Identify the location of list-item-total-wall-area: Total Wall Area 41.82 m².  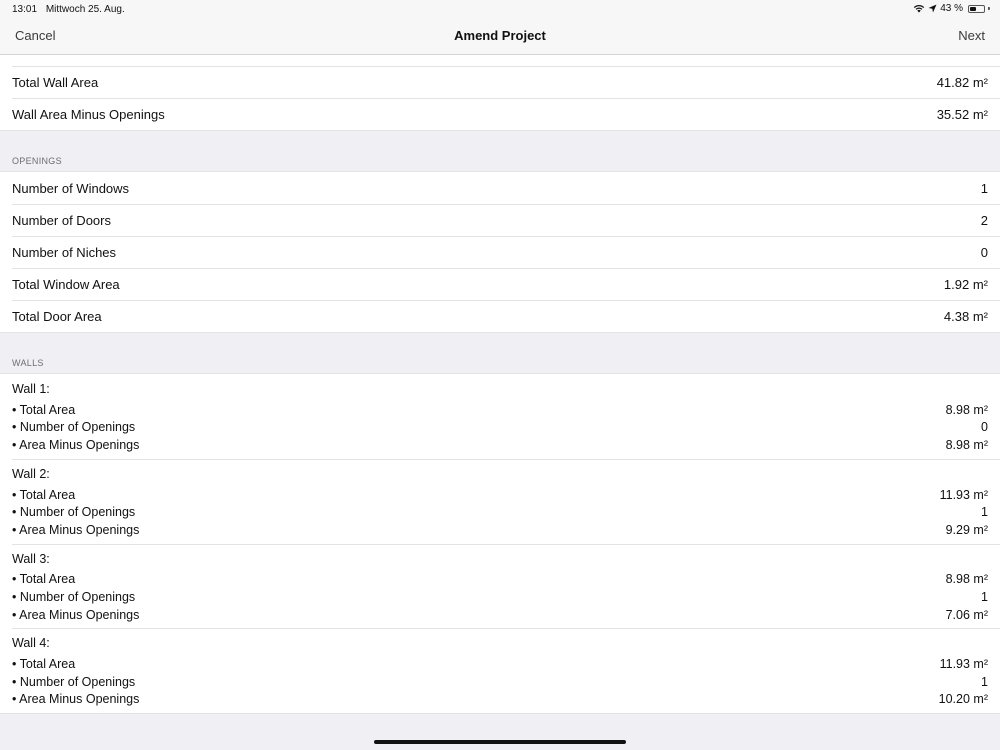
(500, 82).